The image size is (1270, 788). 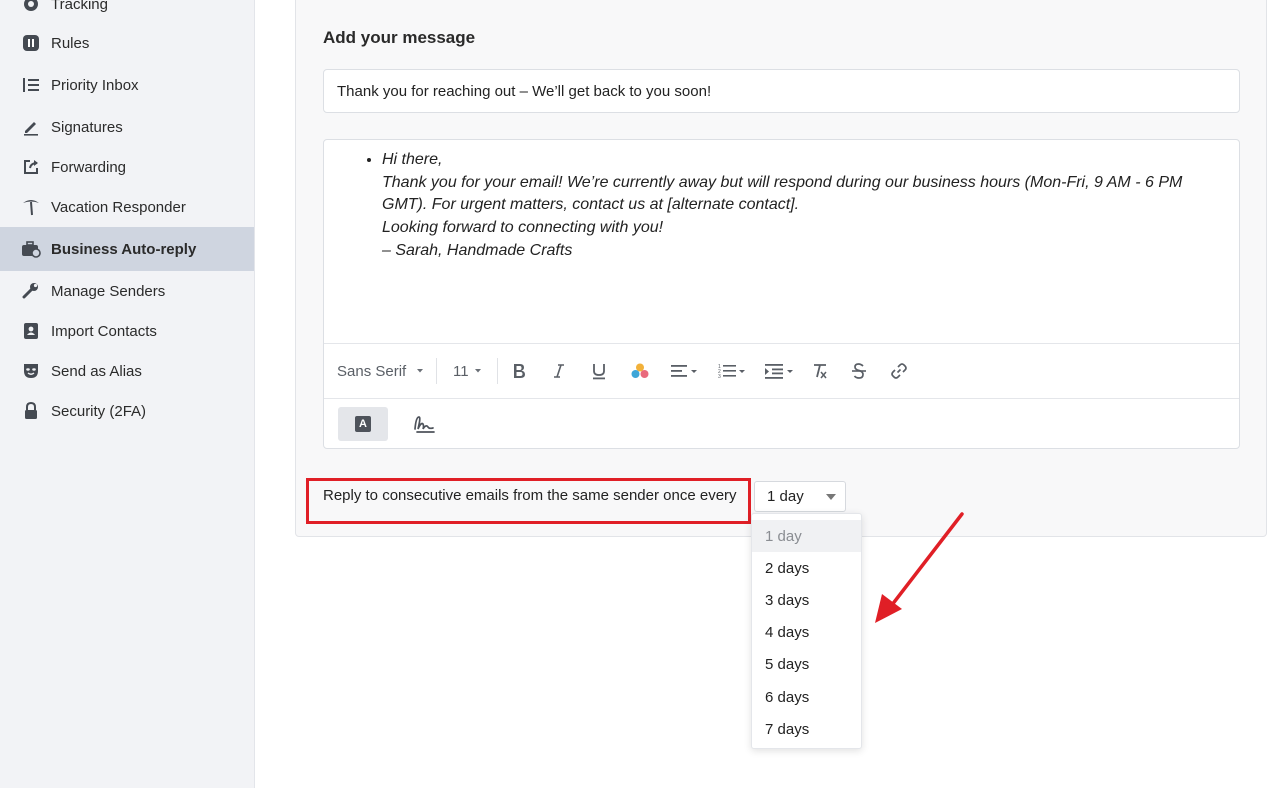 I want to click on italic-button, so click(x=559, y=371).